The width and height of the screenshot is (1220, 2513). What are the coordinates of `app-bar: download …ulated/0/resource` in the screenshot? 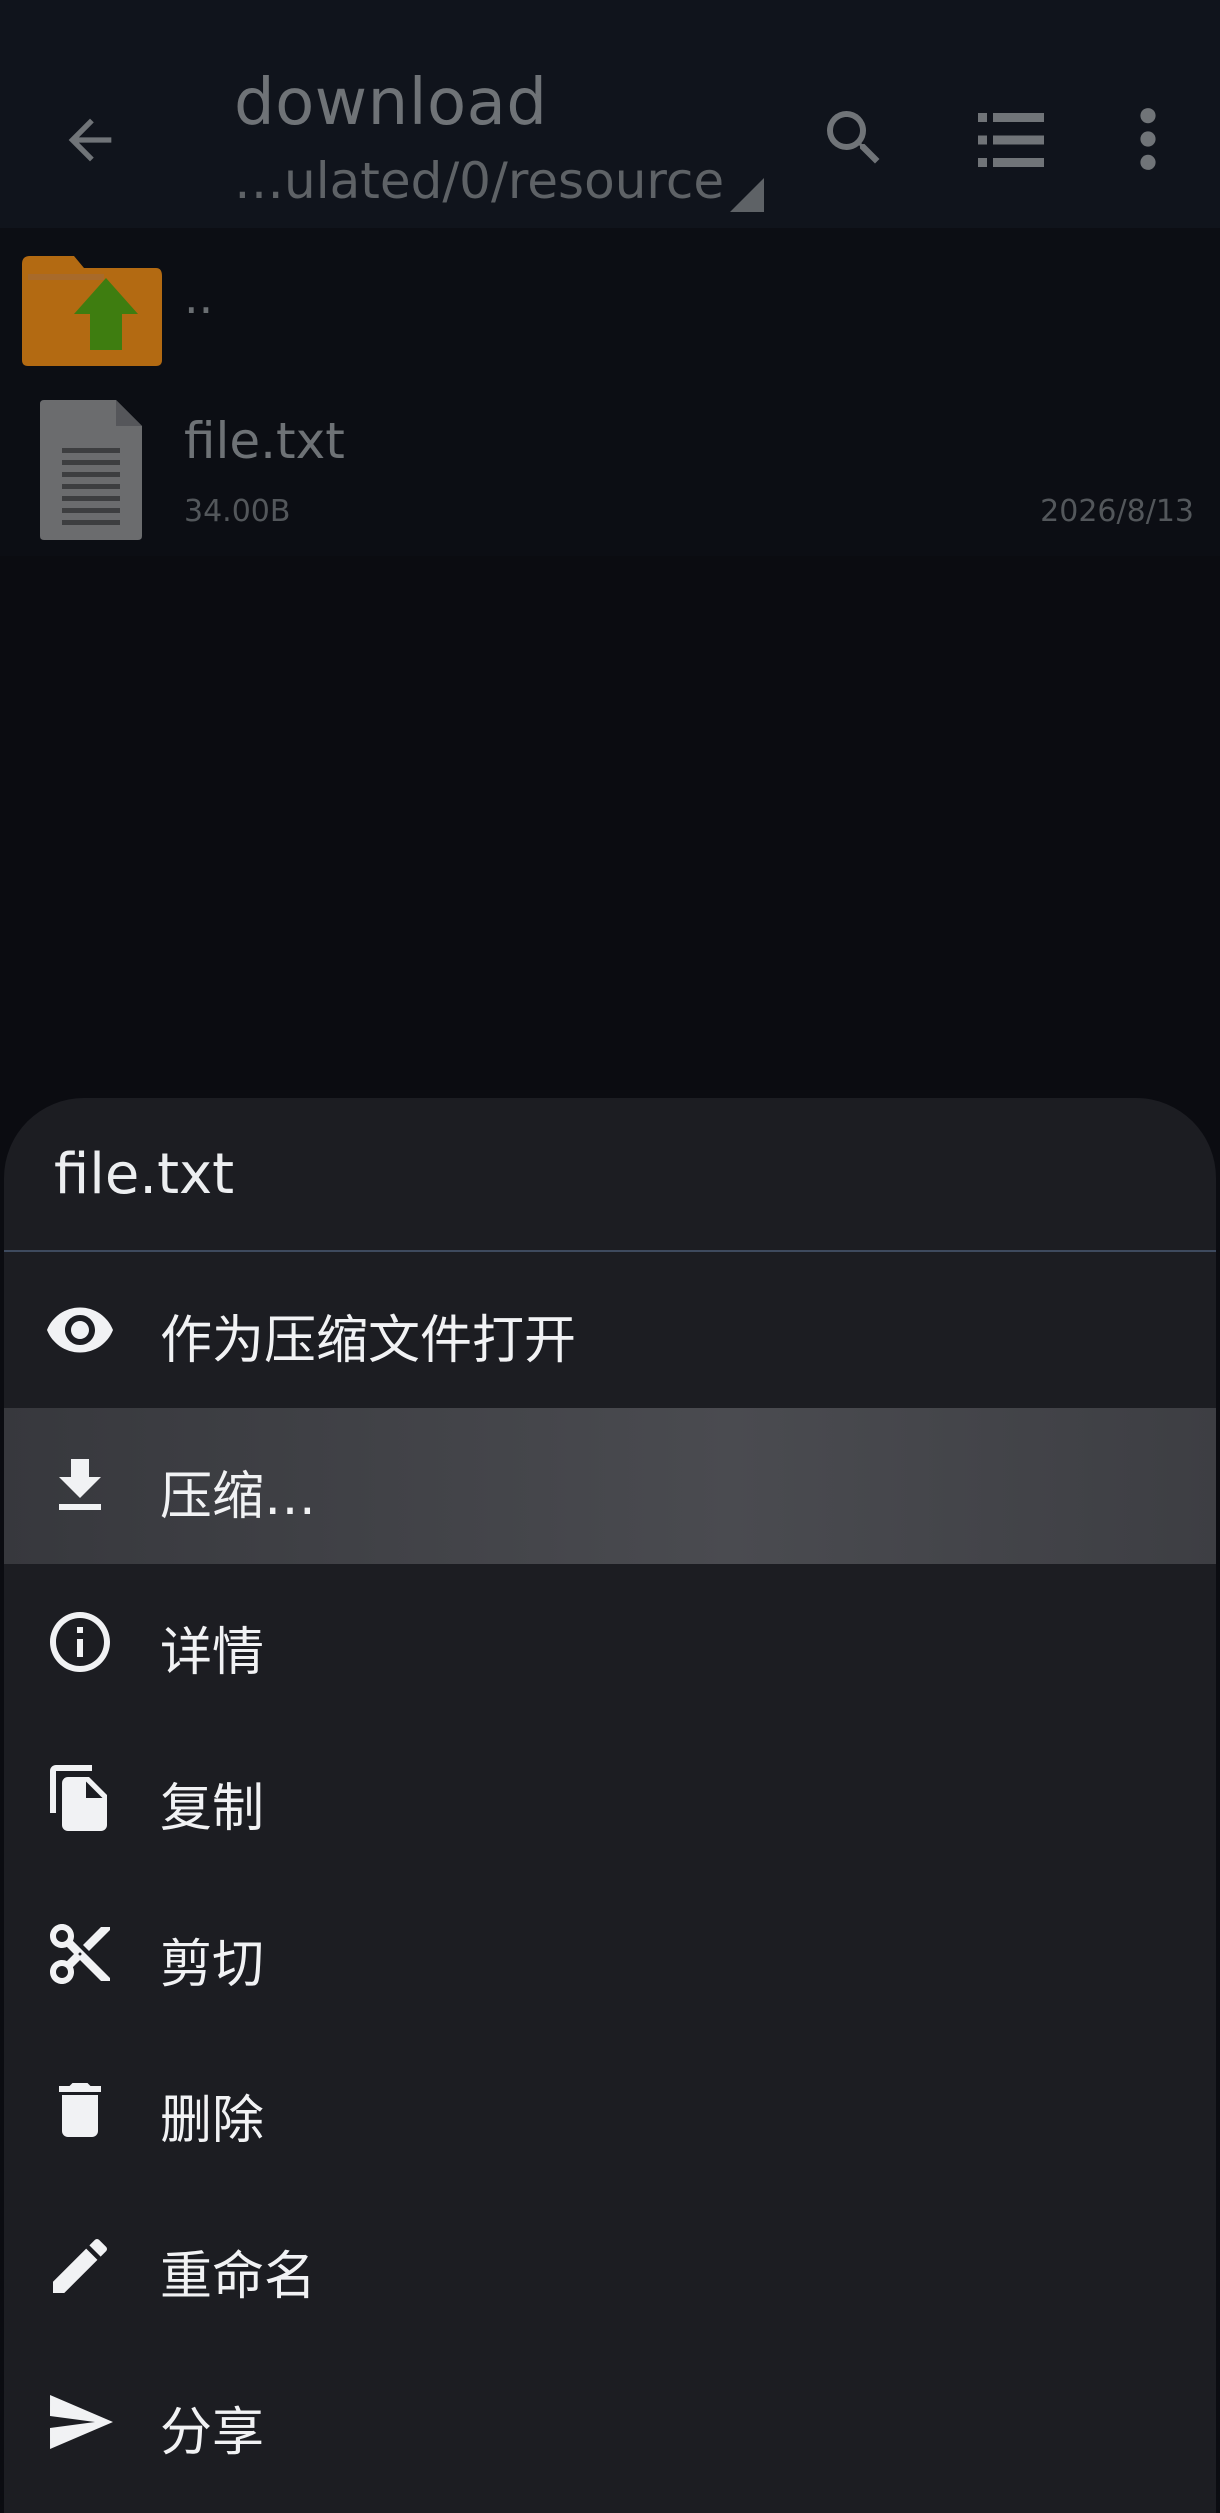 It's located at (610, 114).